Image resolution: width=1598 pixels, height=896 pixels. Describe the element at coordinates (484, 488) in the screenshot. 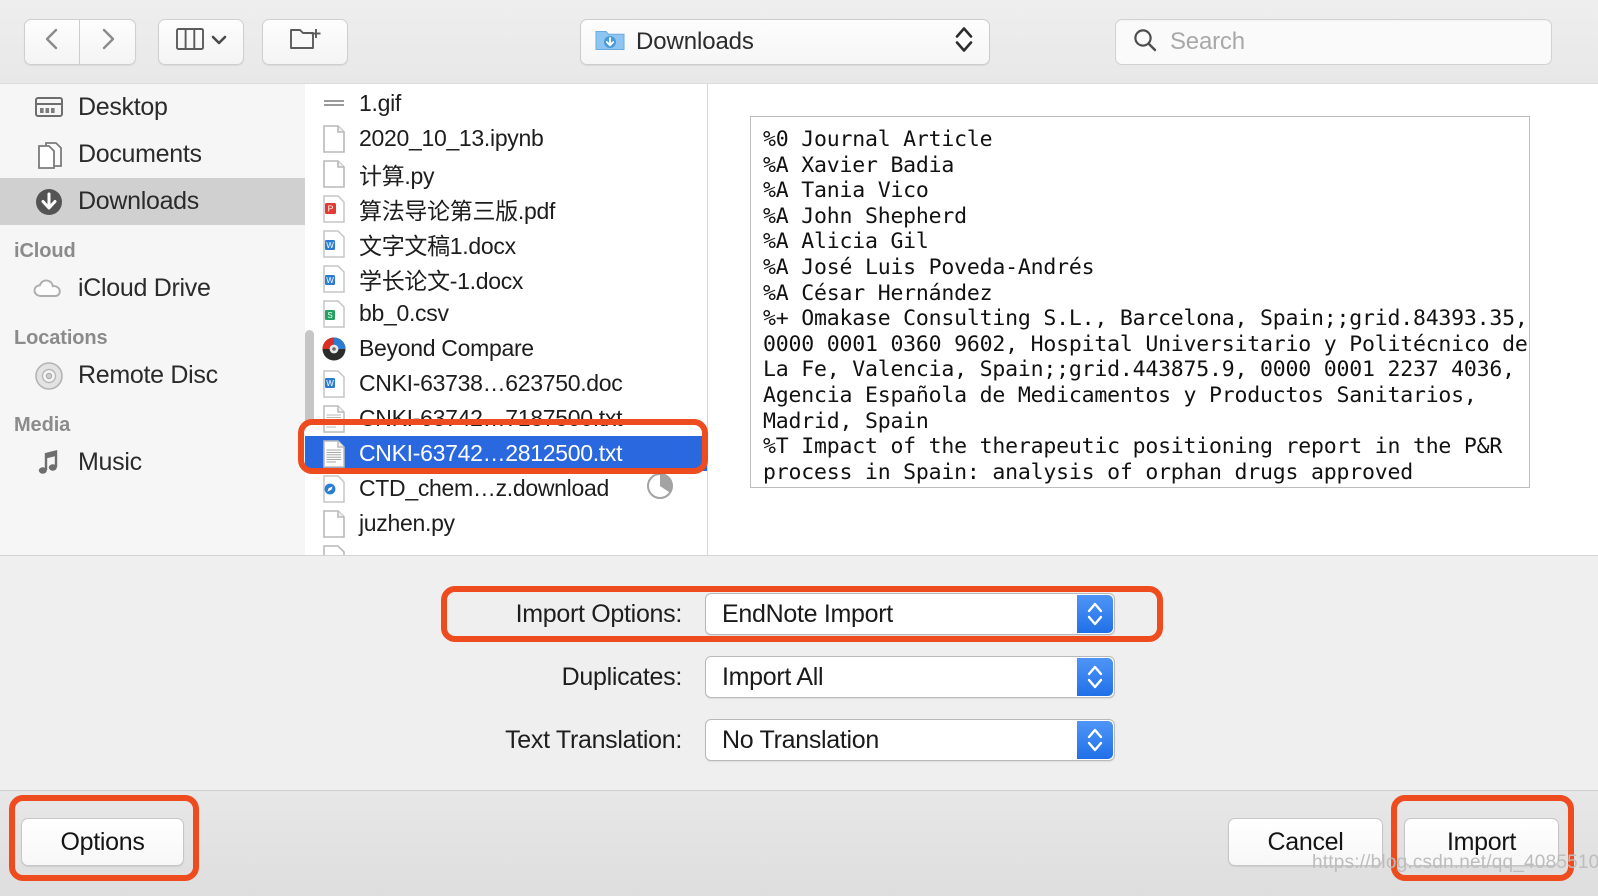

I see `file-name: CTD_chem…z.download` at that location.